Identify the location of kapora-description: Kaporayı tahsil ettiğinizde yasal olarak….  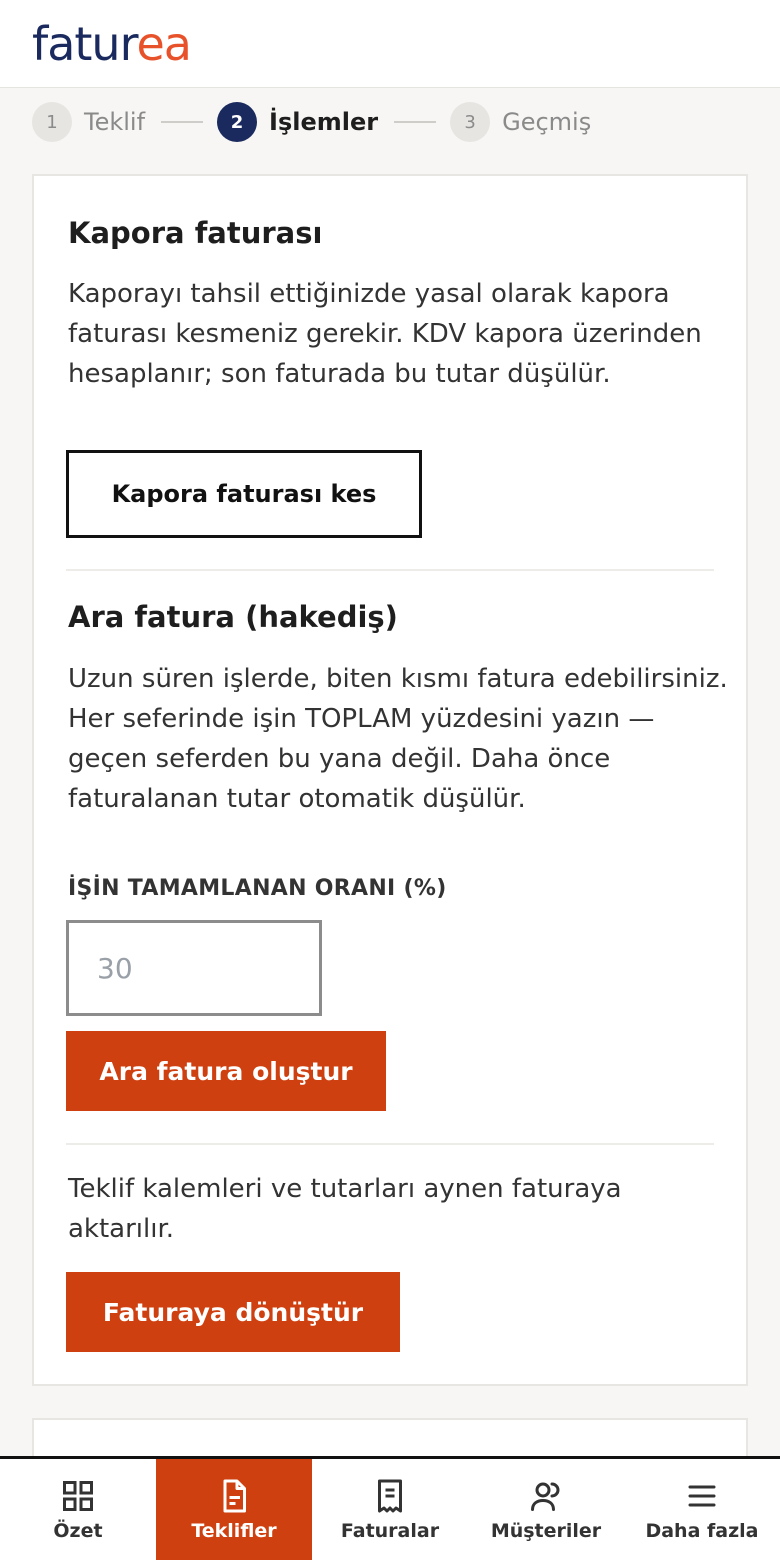
(385, 334).